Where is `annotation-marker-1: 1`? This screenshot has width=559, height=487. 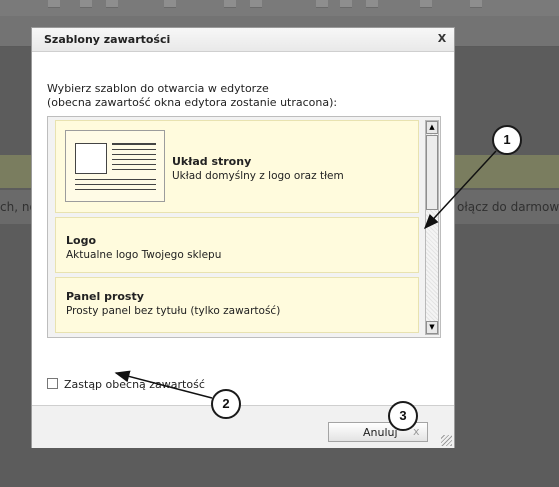
annotation-marker-1: 1 is located at coordinates (507, 140).